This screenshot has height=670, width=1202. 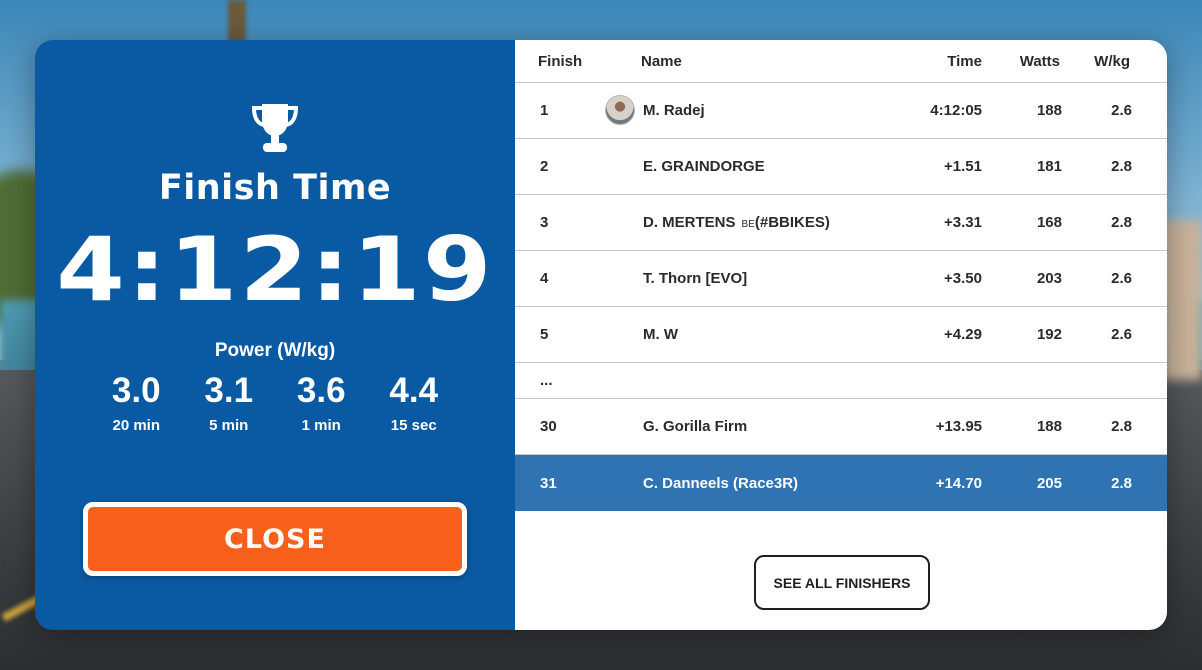 What do you see at coordinates (1049, 222) in the screenshot?
I see `row-watts: 168` at bounding box center [1049, 222].